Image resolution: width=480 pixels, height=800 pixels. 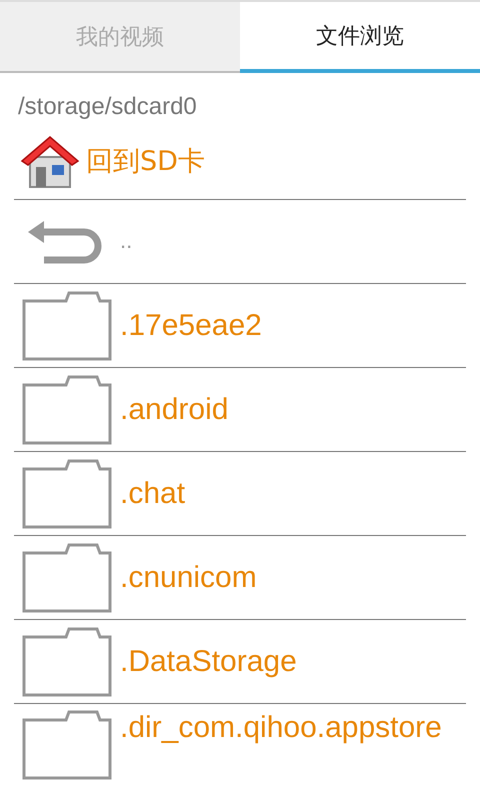 What do you see at coordinates (120, 37) in the screenshot?
I see `tab: 我的视频` at bounding box center [120, 37].